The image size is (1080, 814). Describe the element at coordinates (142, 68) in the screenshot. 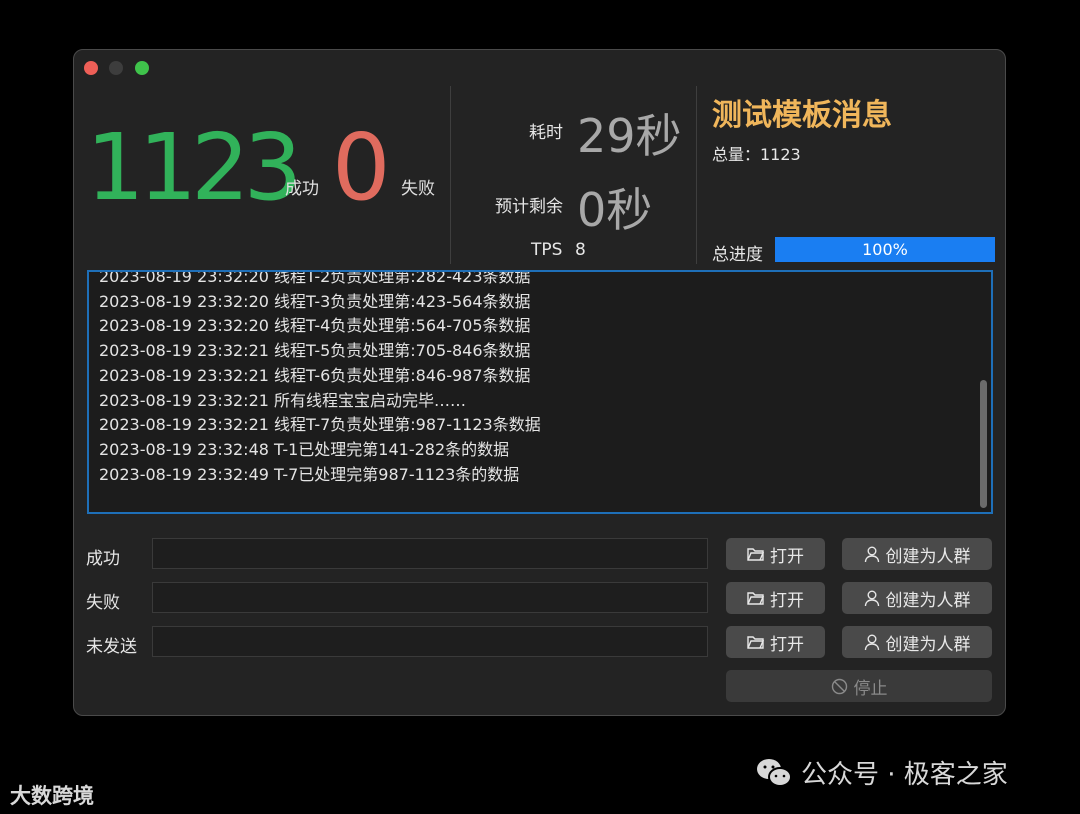

I see `zoom-window-button` at that location.